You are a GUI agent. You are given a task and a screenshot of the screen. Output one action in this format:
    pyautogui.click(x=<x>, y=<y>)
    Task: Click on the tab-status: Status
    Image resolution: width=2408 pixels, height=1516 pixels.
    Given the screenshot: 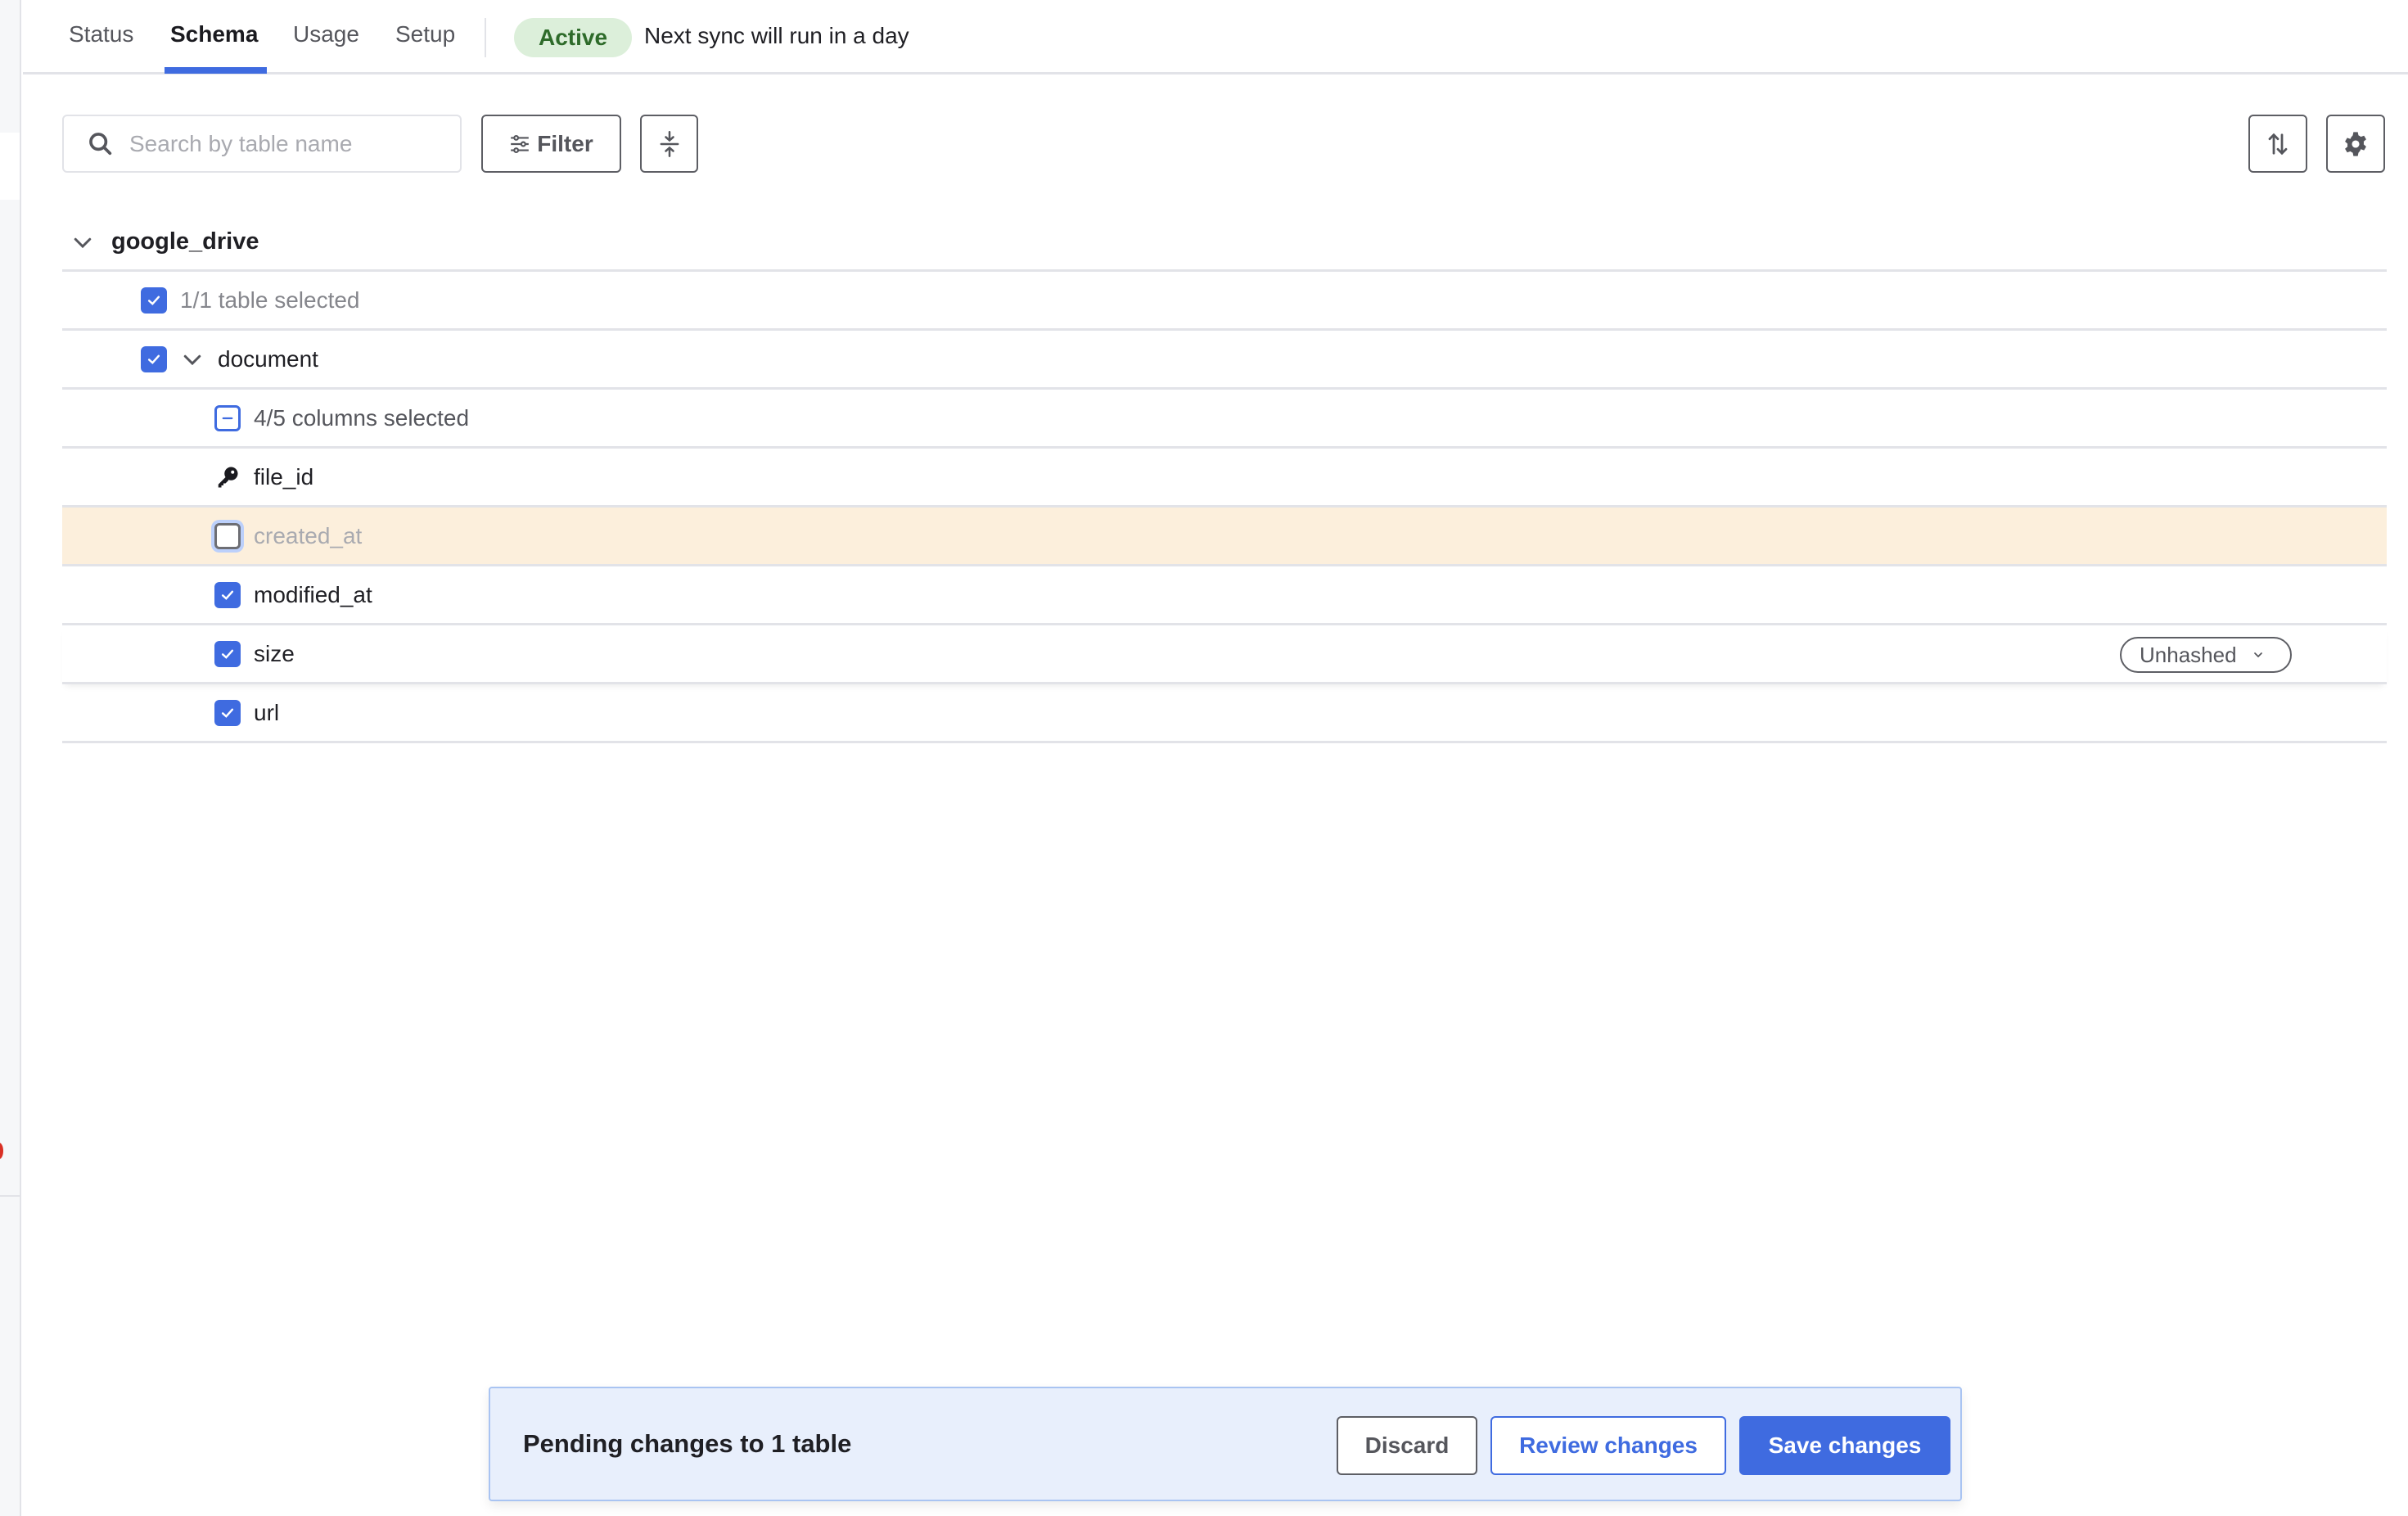 What is the action you would take?
    pyautogui.click(x=101, y=44)
    